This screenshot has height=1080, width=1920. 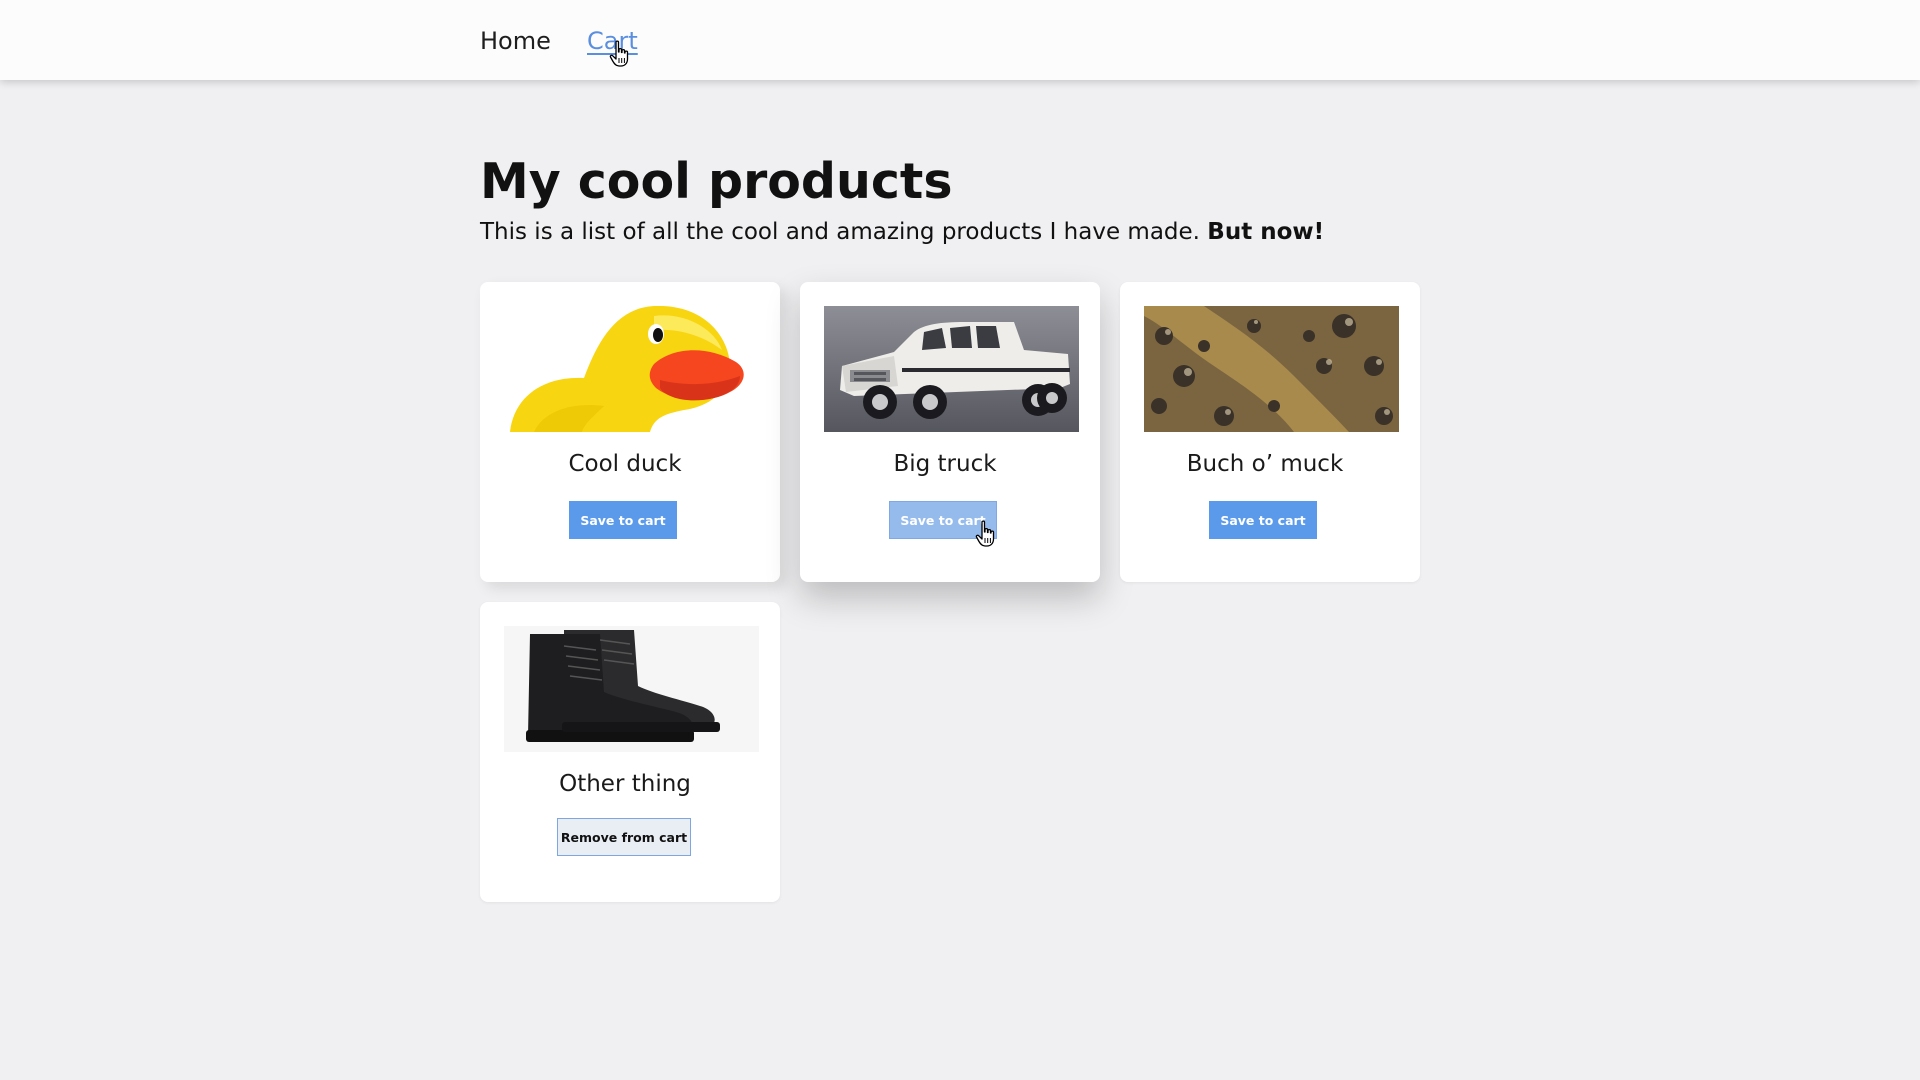 What do you see at coordinates (624, 837) in the screenshot?
I see `remove-from-cart-button: Remove from cart` at bounding box center [624, 837].